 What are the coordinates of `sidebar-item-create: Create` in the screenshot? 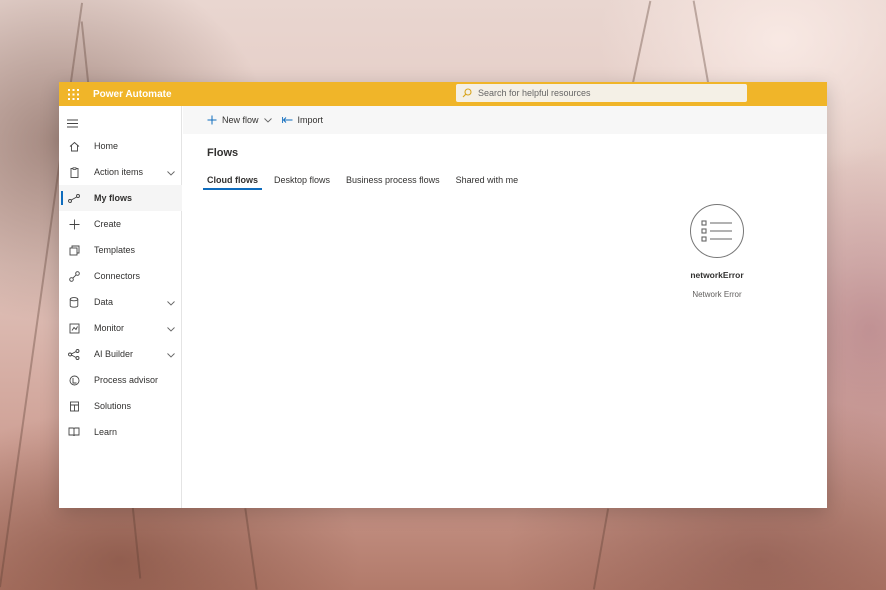 It's located at (120, 224).